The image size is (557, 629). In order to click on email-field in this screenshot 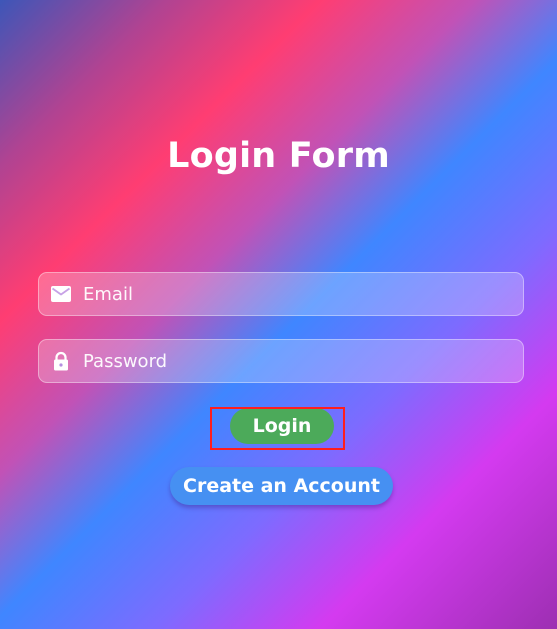, I will do `click(281, 294)`.